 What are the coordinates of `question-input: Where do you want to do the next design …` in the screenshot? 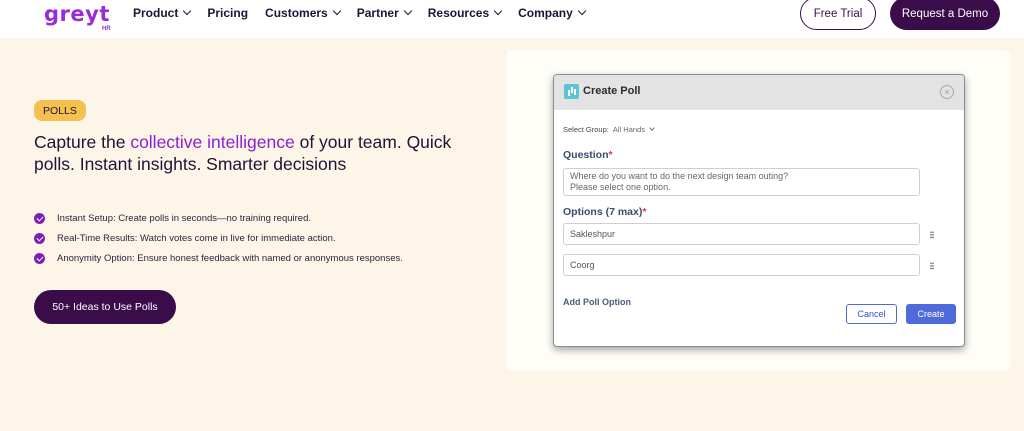 It's located at (741, 182).